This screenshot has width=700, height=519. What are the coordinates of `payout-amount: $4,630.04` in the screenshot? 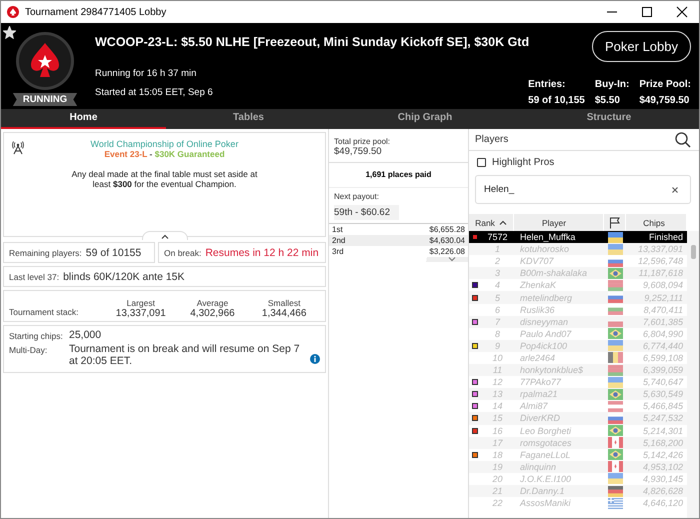 It's located at (447, 240).